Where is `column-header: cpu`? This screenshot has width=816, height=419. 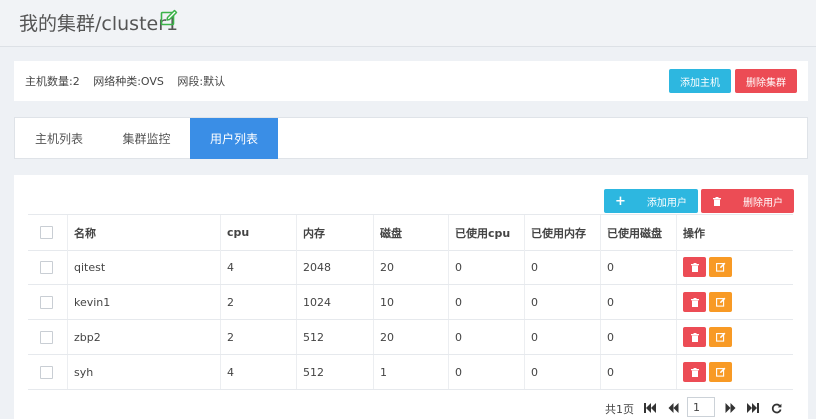 column-header: cpu is located at coordinates (258, 232).